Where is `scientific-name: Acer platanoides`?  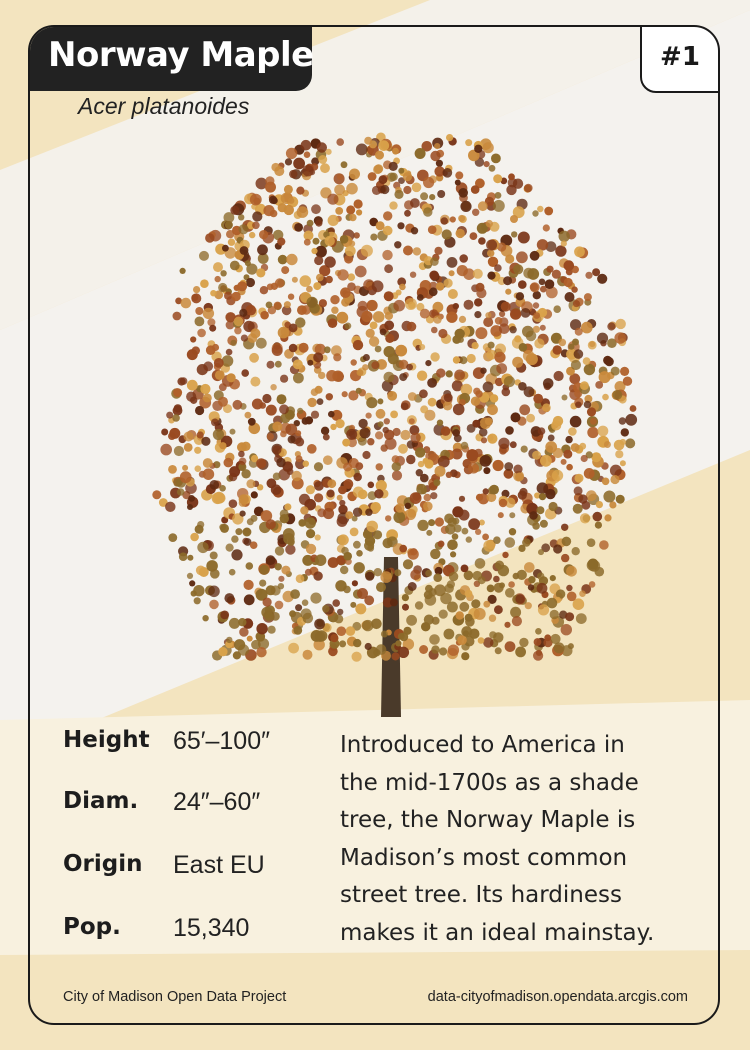 scientific-name: Acer platanoides is located at coordinates (164, 106).